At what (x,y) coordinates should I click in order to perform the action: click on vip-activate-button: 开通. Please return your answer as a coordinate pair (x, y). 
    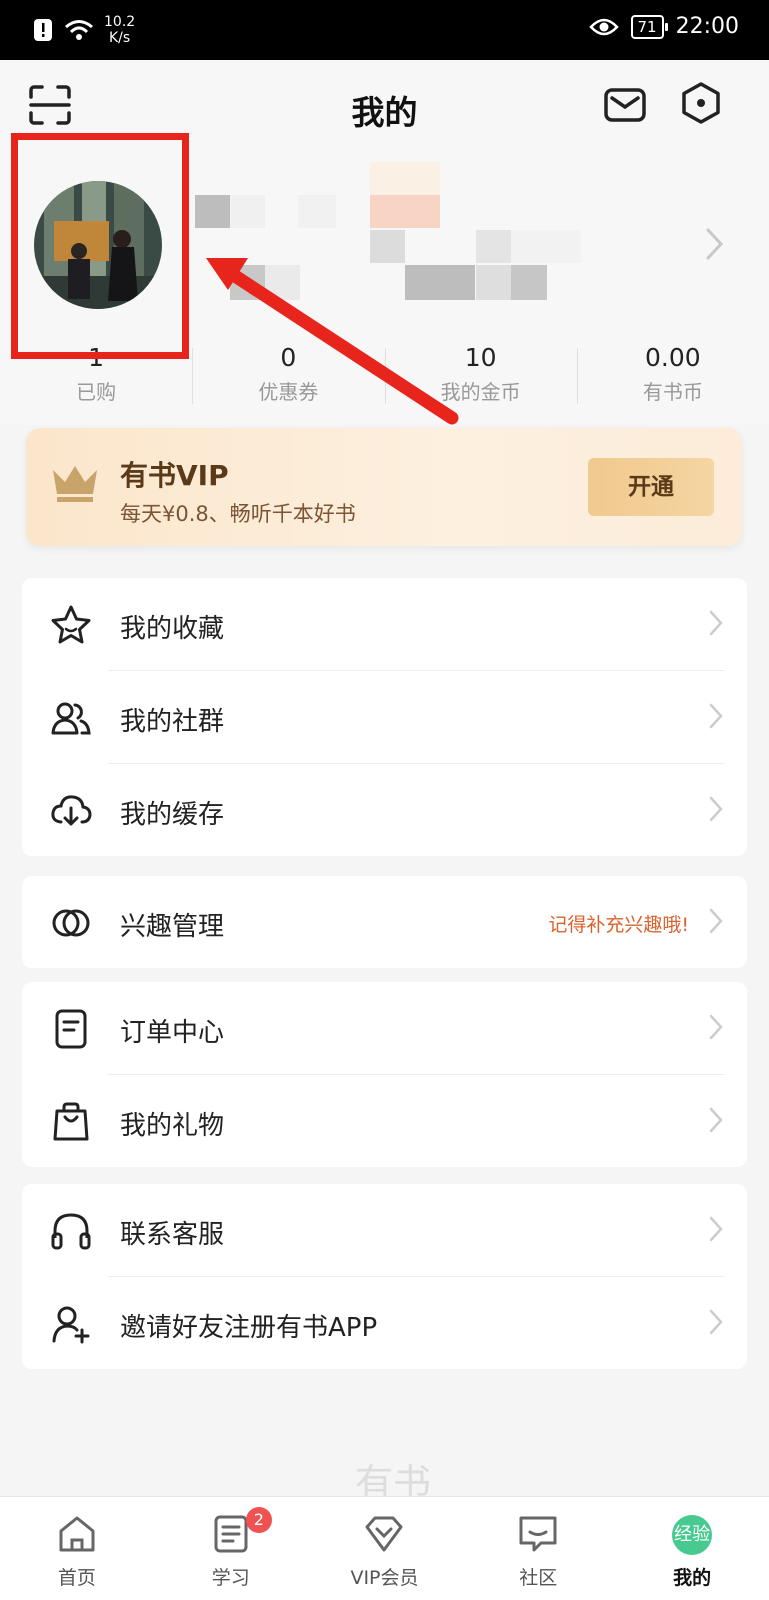
    Looking at the image, I should click on (651, 487).